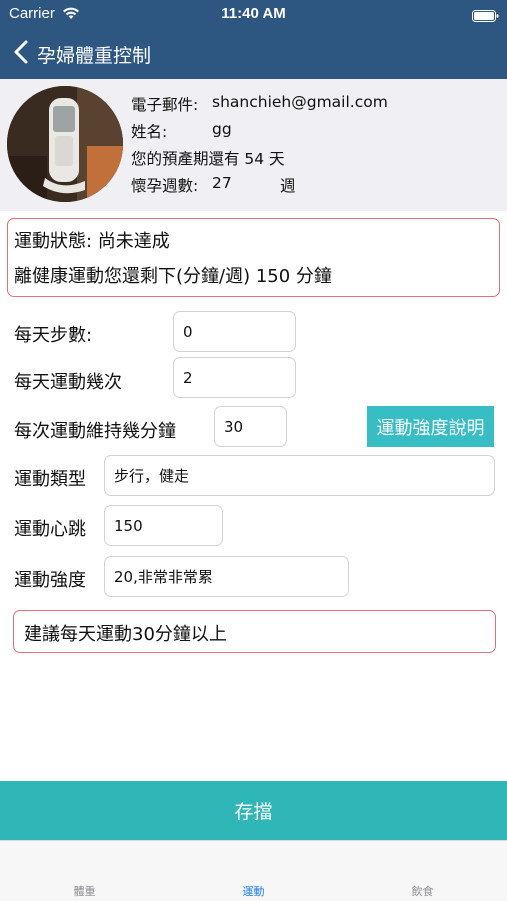 The height and width of the screenshot is (901, 507). I want to click on minutes-per-session-label: 每次運動維持幾分鐘, so click(95, 431).